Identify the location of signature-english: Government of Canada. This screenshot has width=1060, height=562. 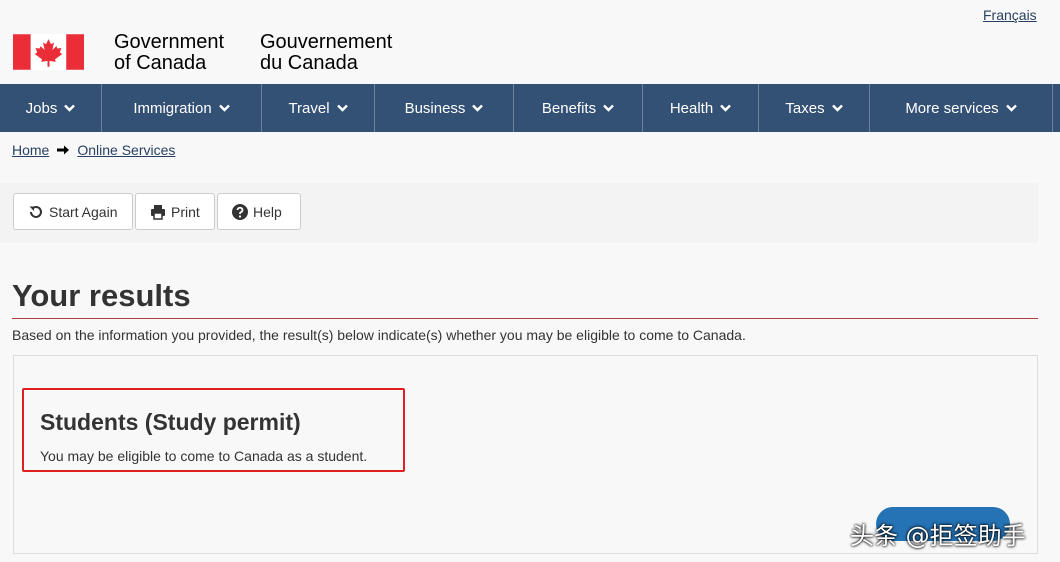
(169, 53).